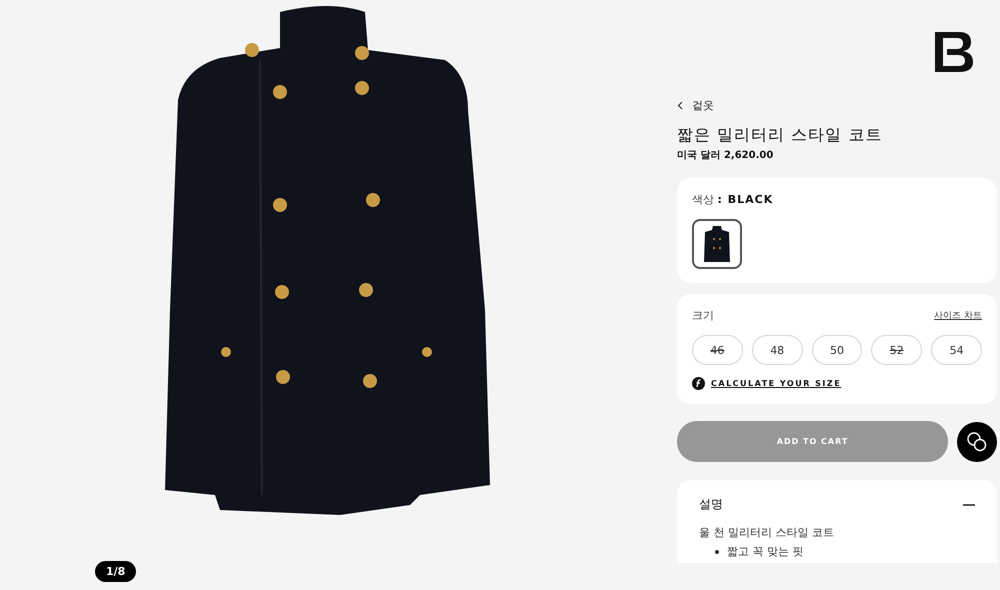  What do you see at coordinates (698, 383) in the screenshot?
I see `fit-logo-icon` at bounding box center [698, 383].